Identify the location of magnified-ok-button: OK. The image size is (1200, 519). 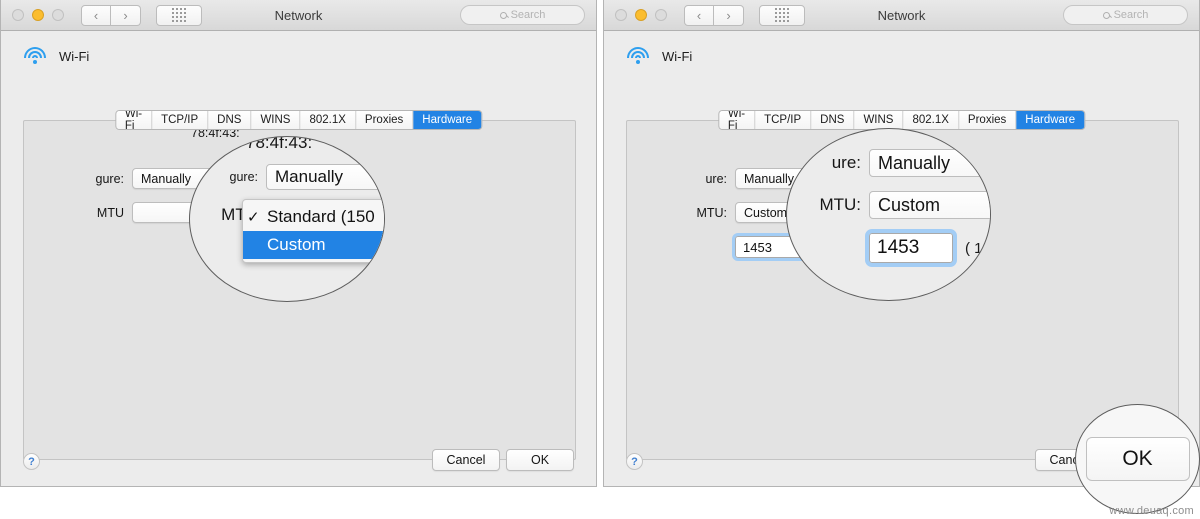
(1137, 459).